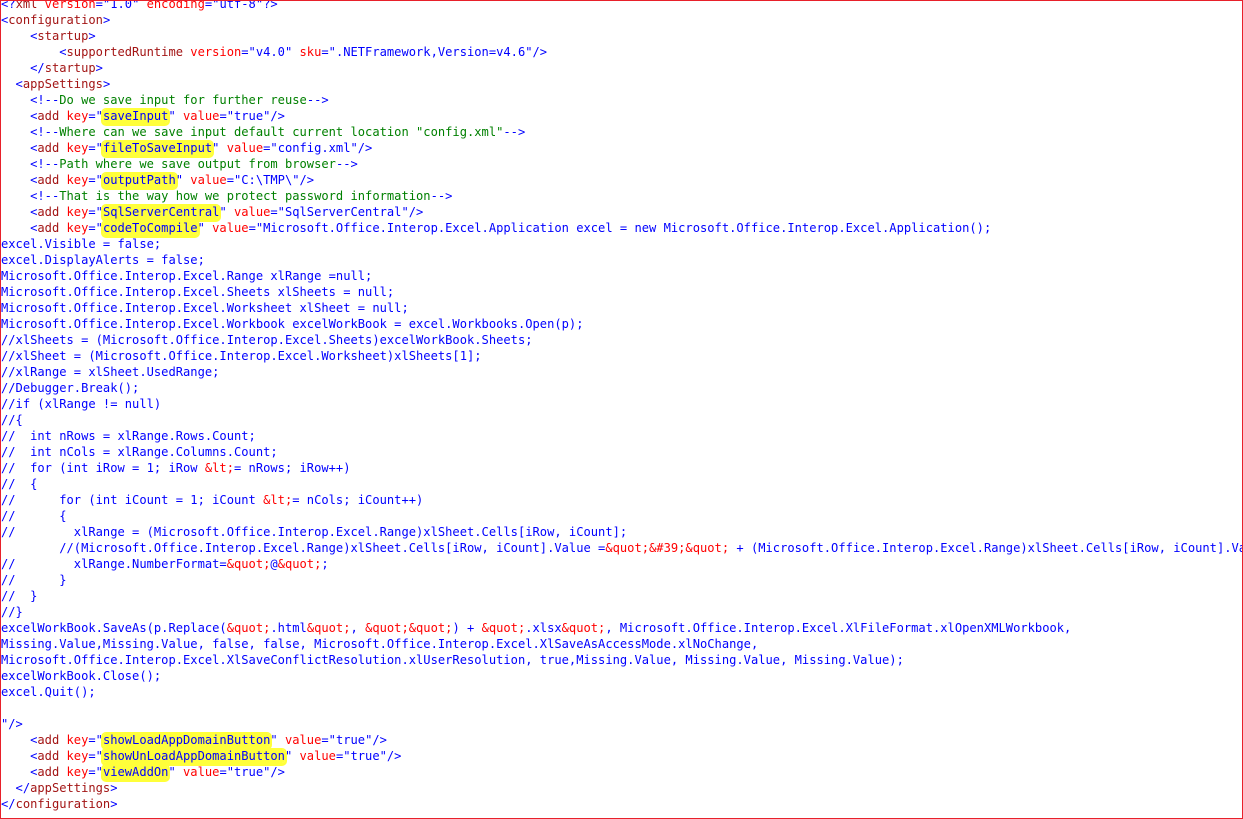 This screenshot has width=1243, height=819. What do you see at coordinates (621, 116) in the screenshot?
I see `code-line: <add key="saveInput" value="true"/>` at bounding box center [621, 116].